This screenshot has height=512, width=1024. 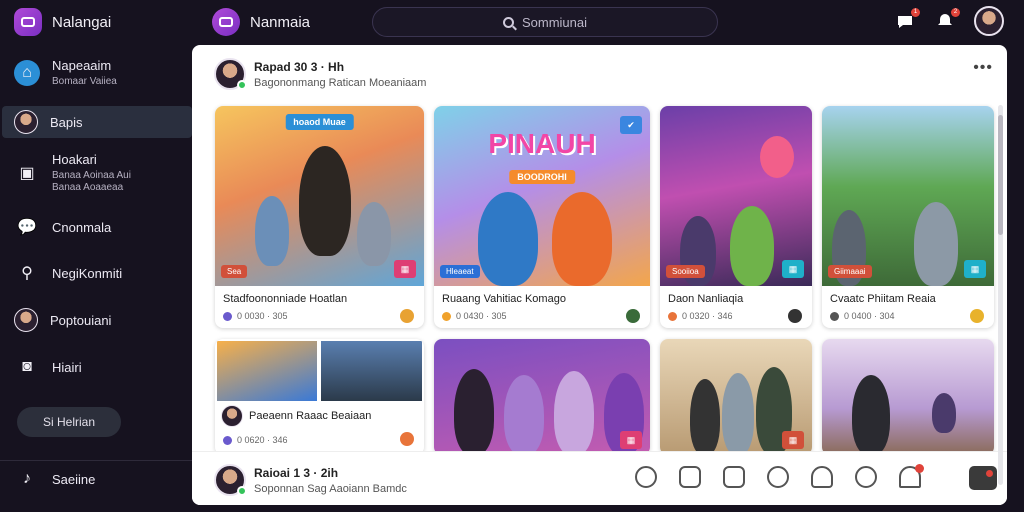 I want to click on media-image, so click(x=908, y=397).